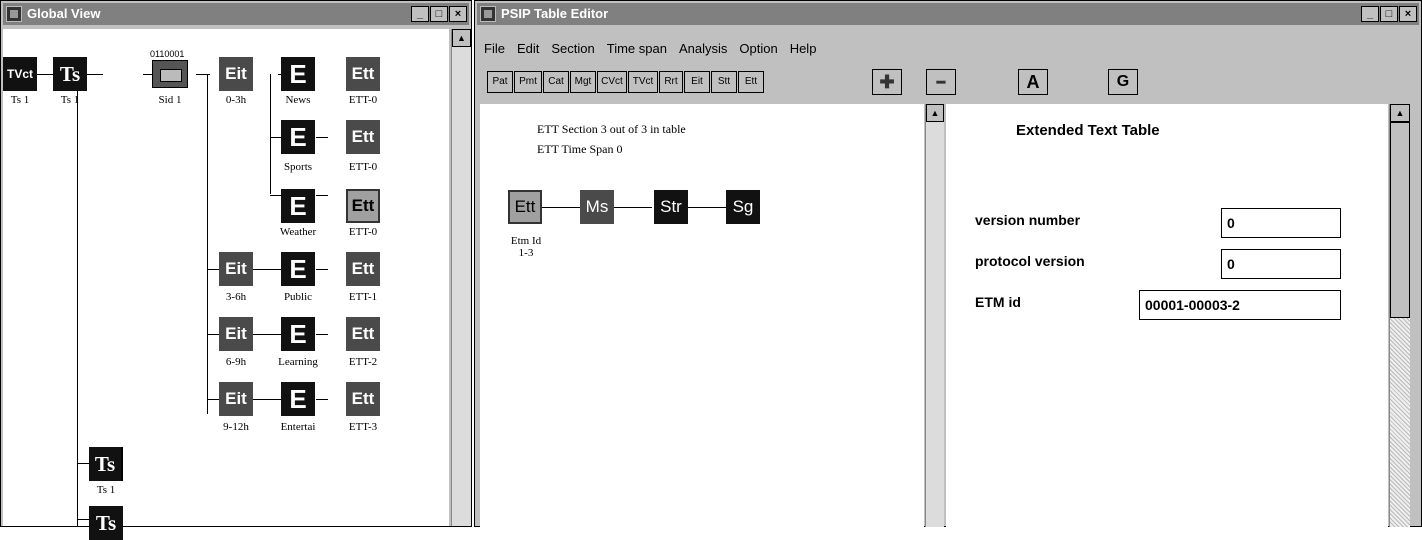 The height and width of the screenshot is (540, 1422). Describe the element at coordinates (525, 207) in the screenshot. I see `node-ett-struct: Ett` at that location.